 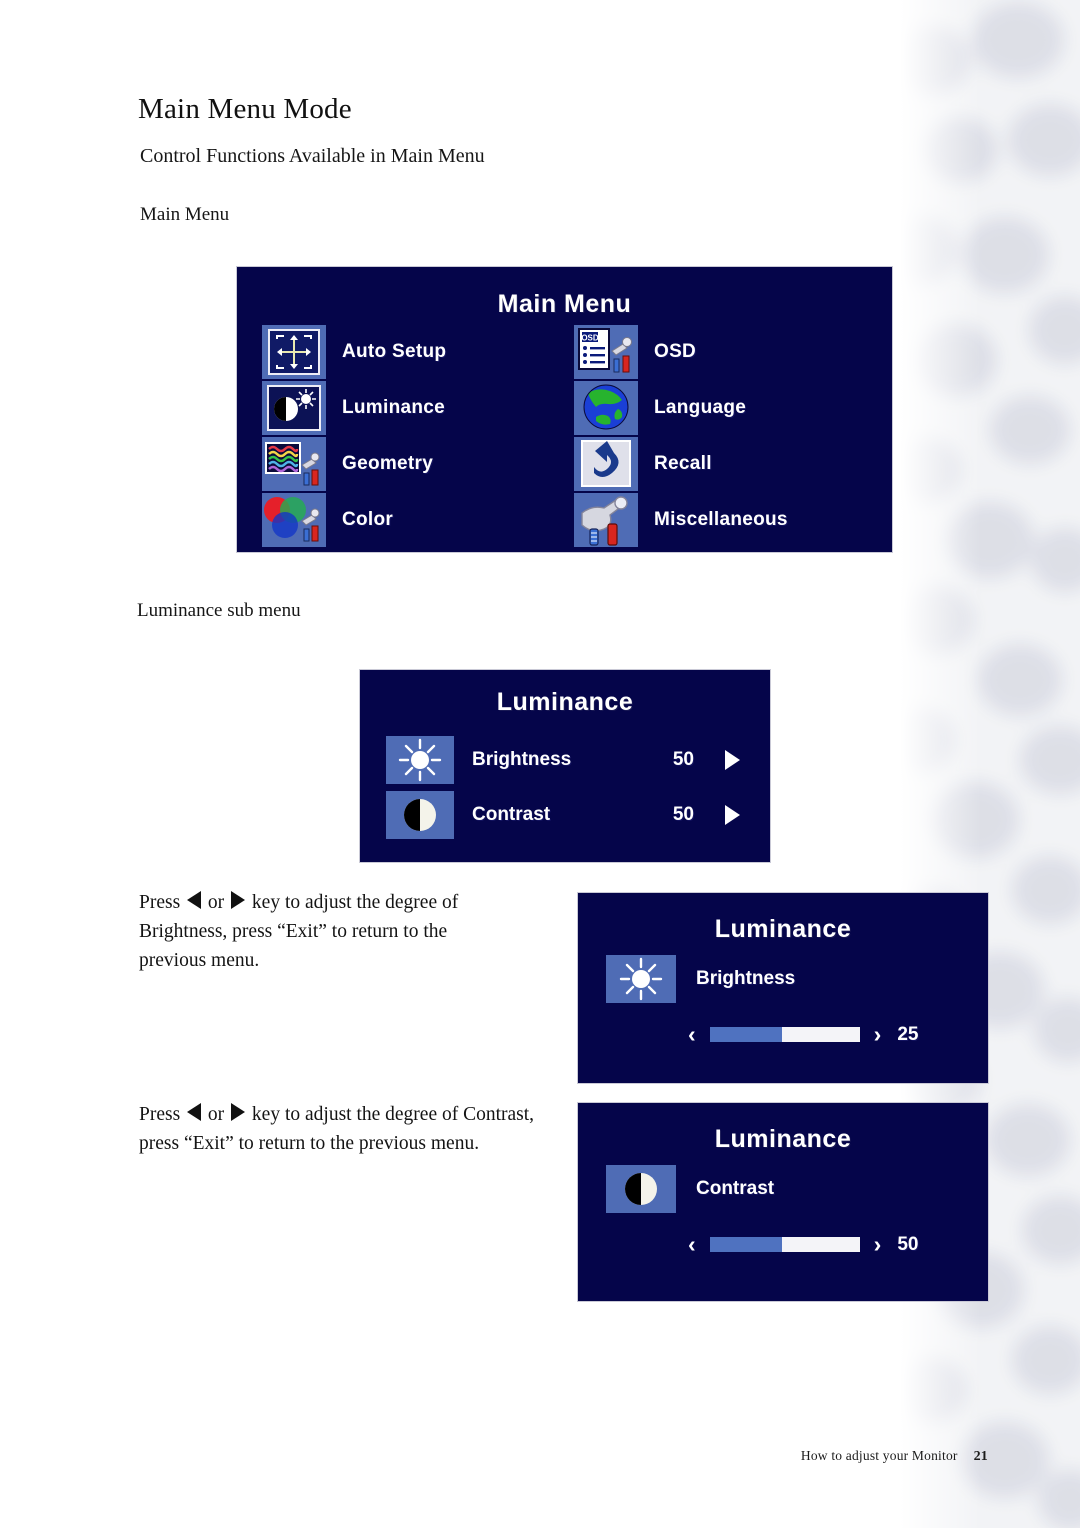 I want to click on contrast-slider-fill, so click(x=745, y=1244).